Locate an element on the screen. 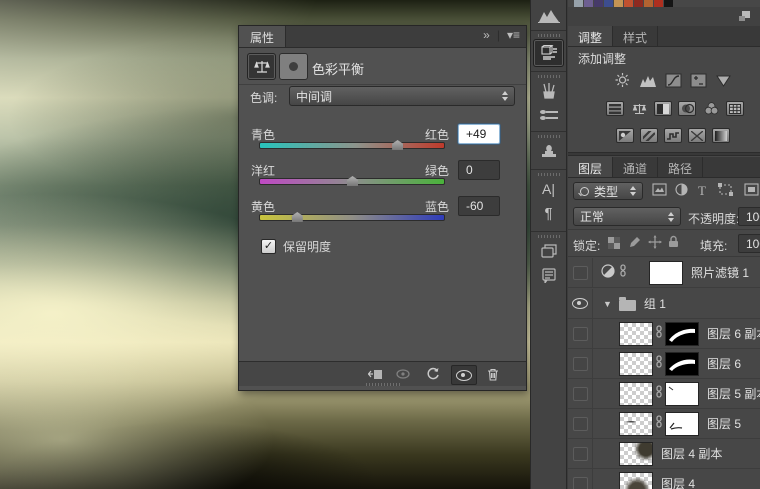 This screenshot has width=760, height=489. preserve-luminosity-checkbox: ✓ is located at coordinates (268, 246).